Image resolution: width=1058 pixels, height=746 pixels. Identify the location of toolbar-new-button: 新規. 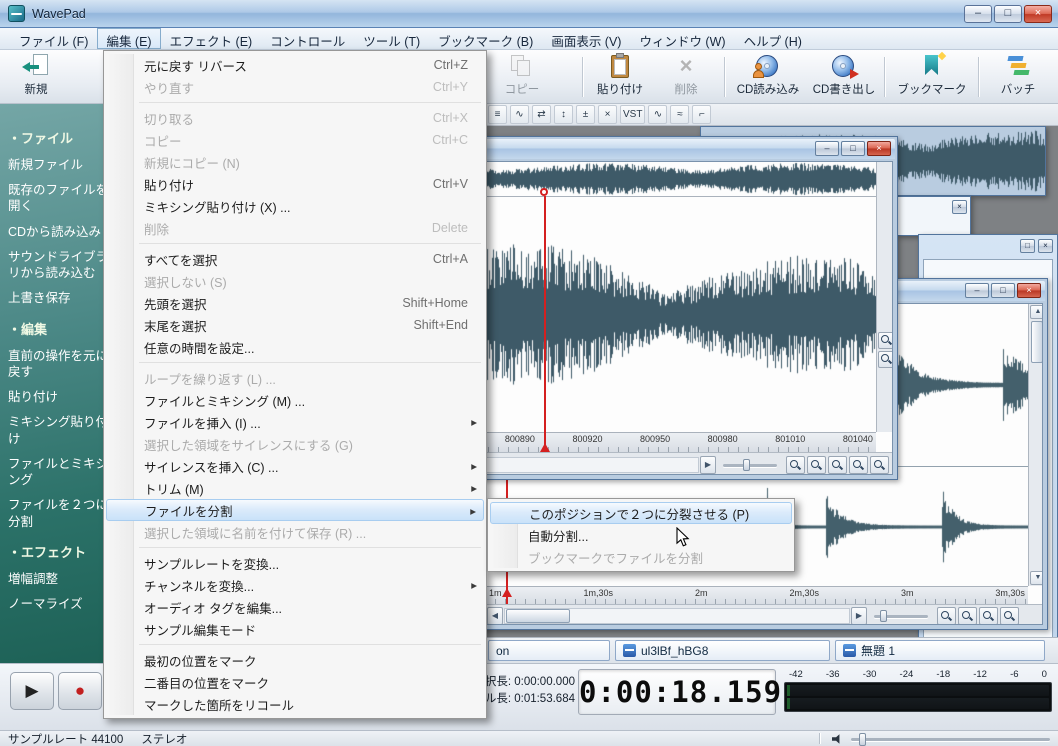
(36, 77).